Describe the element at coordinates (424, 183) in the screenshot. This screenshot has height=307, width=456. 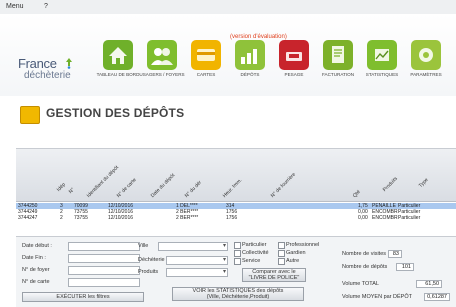
I see `column-header: Type` at that location.